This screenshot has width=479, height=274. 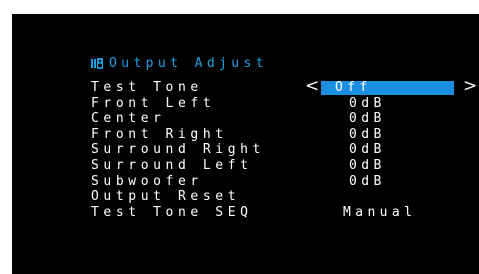 I want to click on speaker-icon, so click(x=97, y=63).